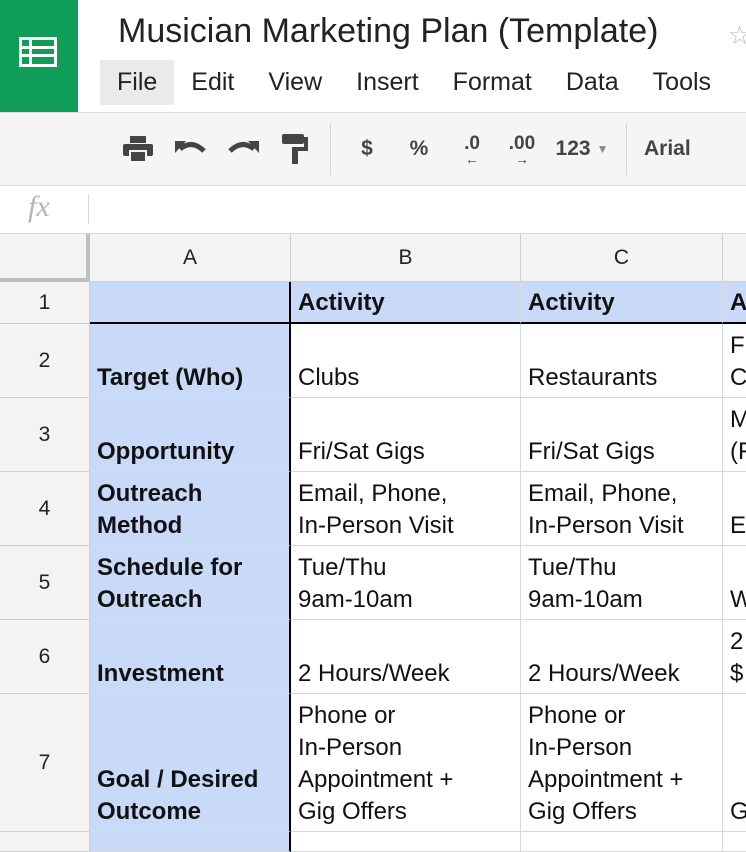  I want to click on decrease-decimal-button: .0 ←, so click(472, 149).